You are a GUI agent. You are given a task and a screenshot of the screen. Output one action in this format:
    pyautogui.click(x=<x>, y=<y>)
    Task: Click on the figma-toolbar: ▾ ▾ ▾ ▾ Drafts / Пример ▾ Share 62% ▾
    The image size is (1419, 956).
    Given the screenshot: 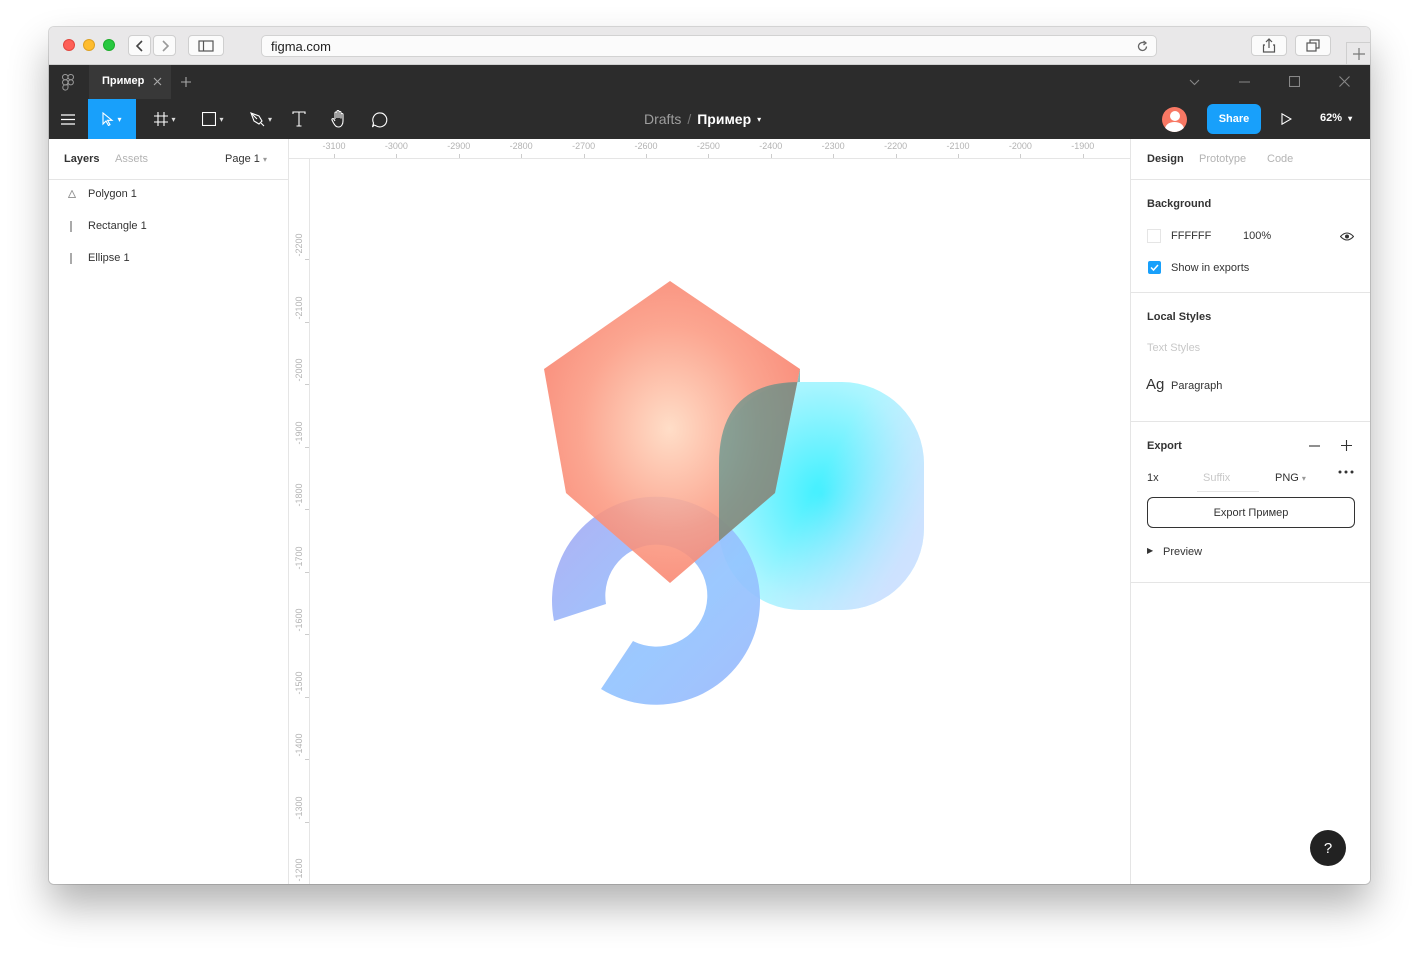 What is the action you would take?
    pyautogui.click(x=709, y=119)
    